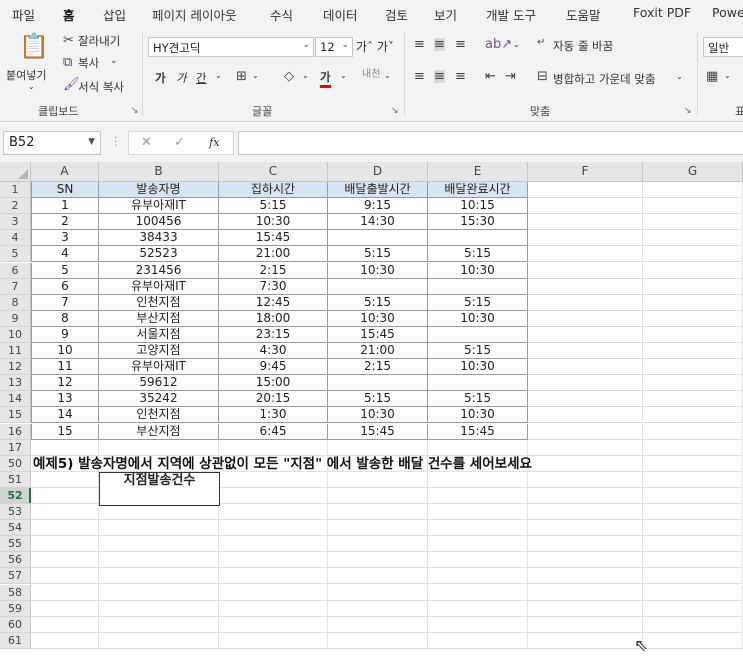  I want to click on tab-foxit-pdf: Foxit PDF, so click(662, 12).